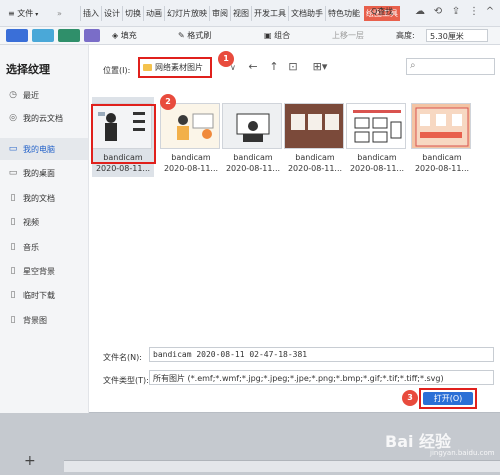 The width and height of the screenshot is (500, 475). I want to click on search-button: Q查找, so click(387, 13).